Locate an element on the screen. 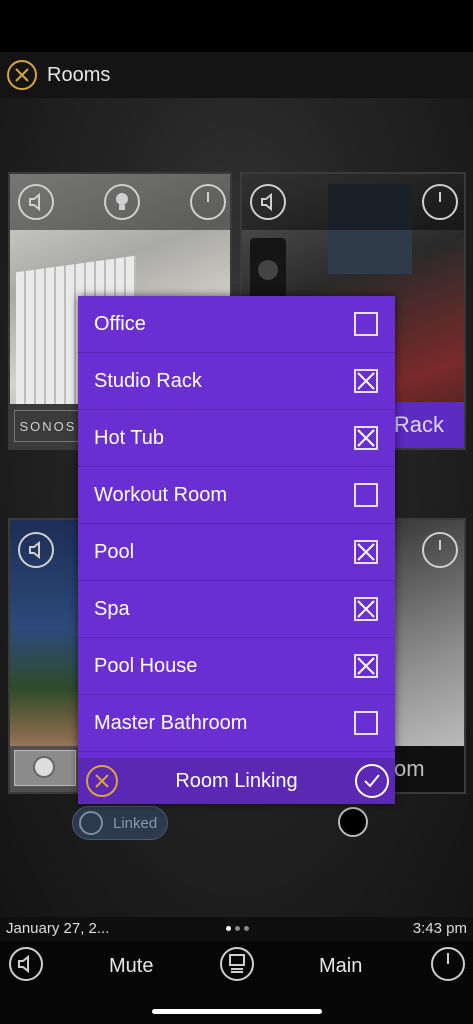  room-row-pool-house: Pool House is located at coordinates (236, 666).